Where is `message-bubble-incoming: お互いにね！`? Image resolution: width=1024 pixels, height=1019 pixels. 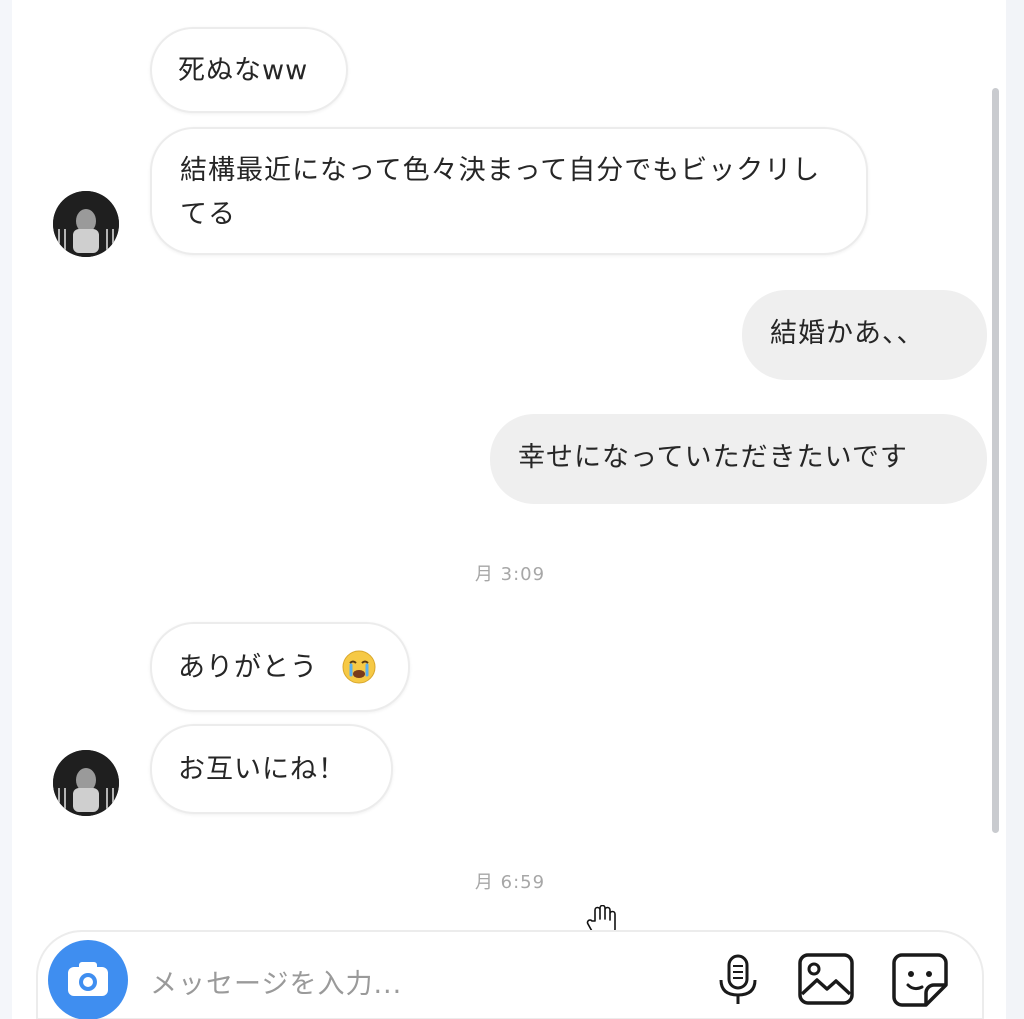 message-bubble-incoming: お互いにね！ is located at coordinates (271, 769).